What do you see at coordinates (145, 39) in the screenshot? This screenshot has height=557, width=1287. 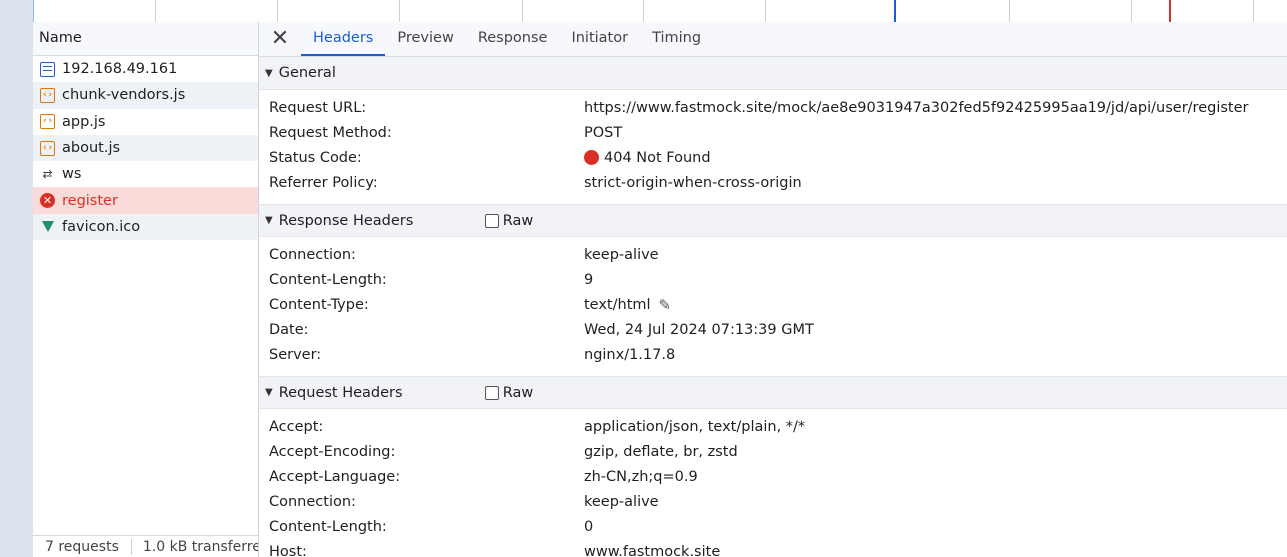 I see `name-column-header: Name` at bounding box center [145, 39].